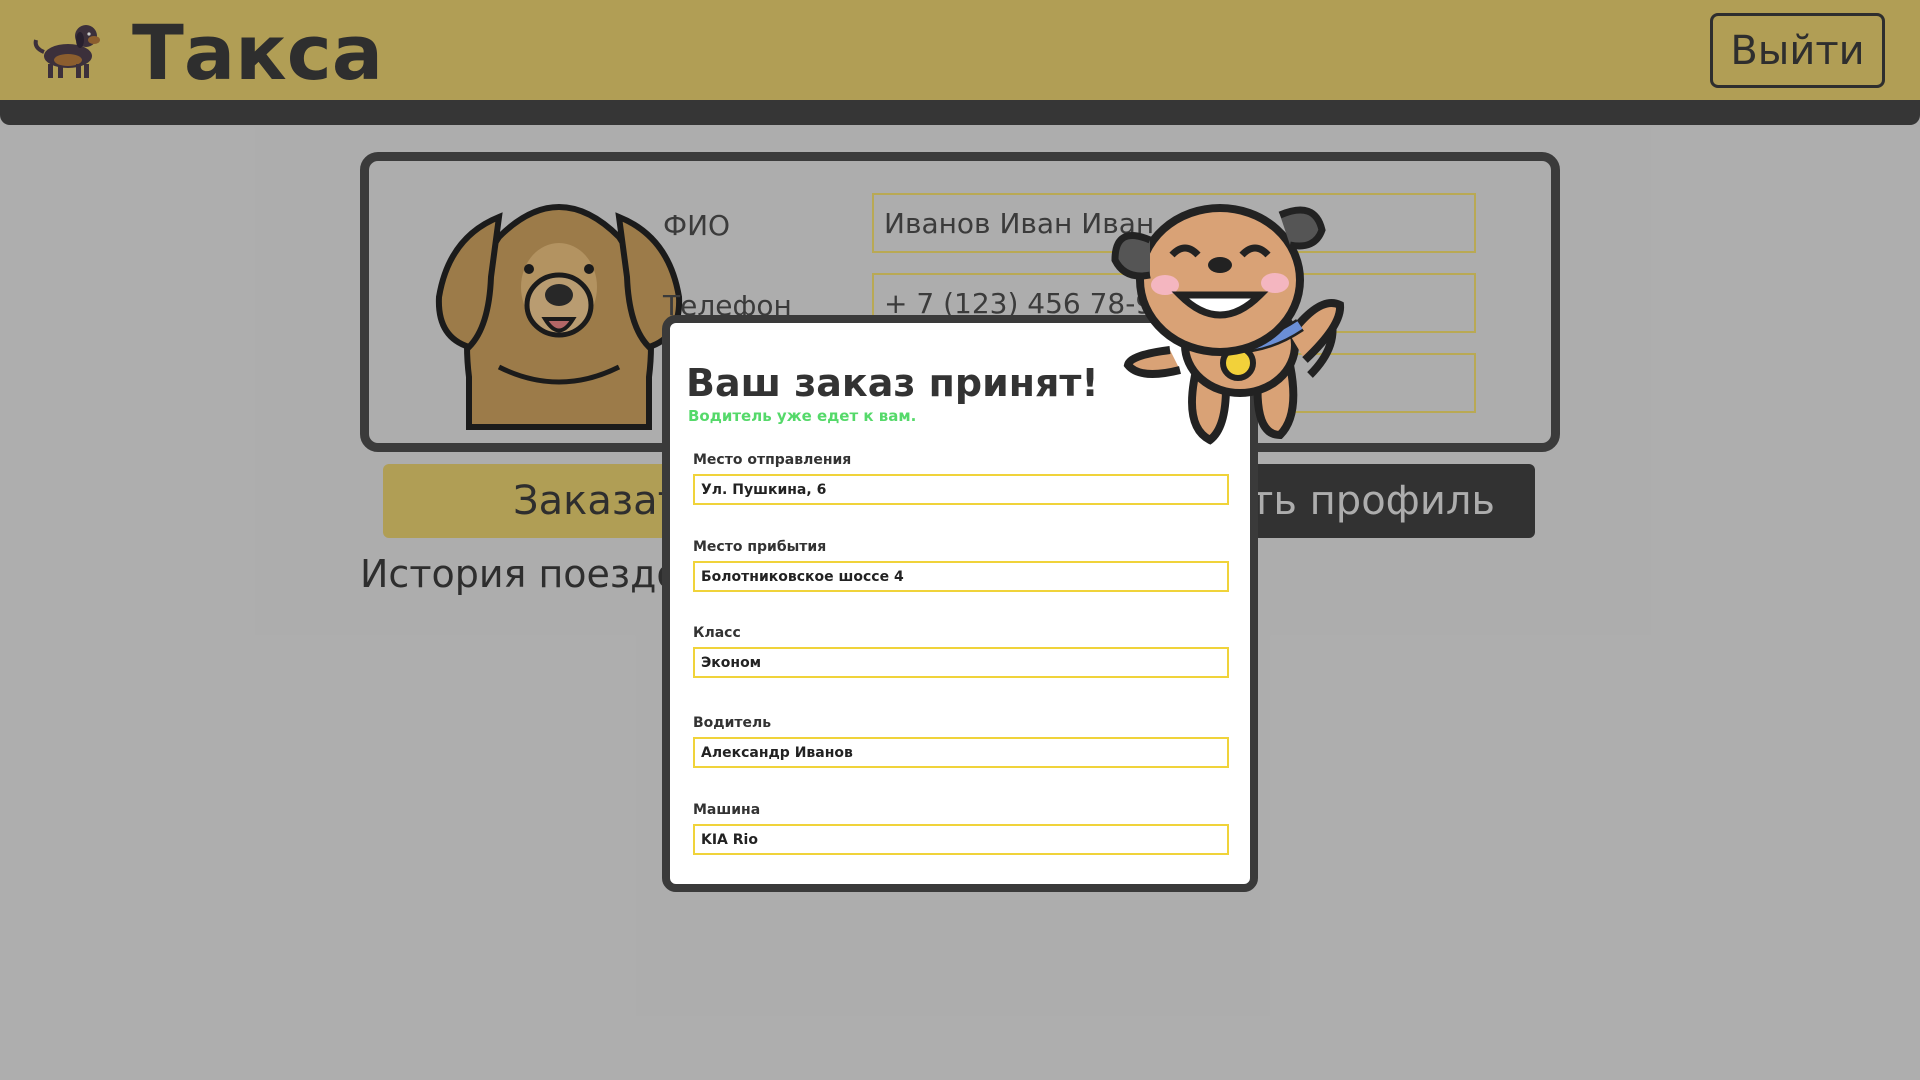  What do you see at coordinates (772, 460) in the screenshot?
I see `departure-label: Место отправления` at bounding box center [772, 460].